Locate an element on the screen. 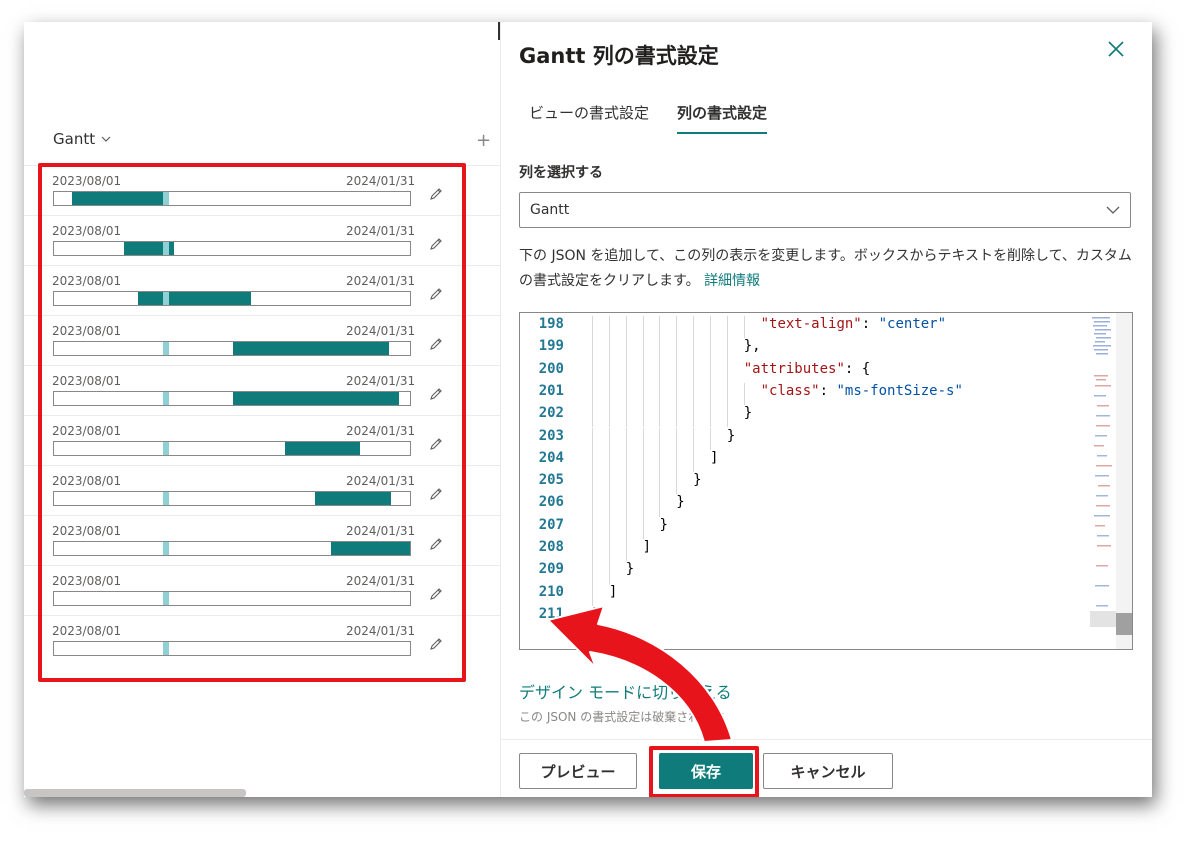 The image size is (1200, 845). line-number: 204 is located at coordinates (551, 457).